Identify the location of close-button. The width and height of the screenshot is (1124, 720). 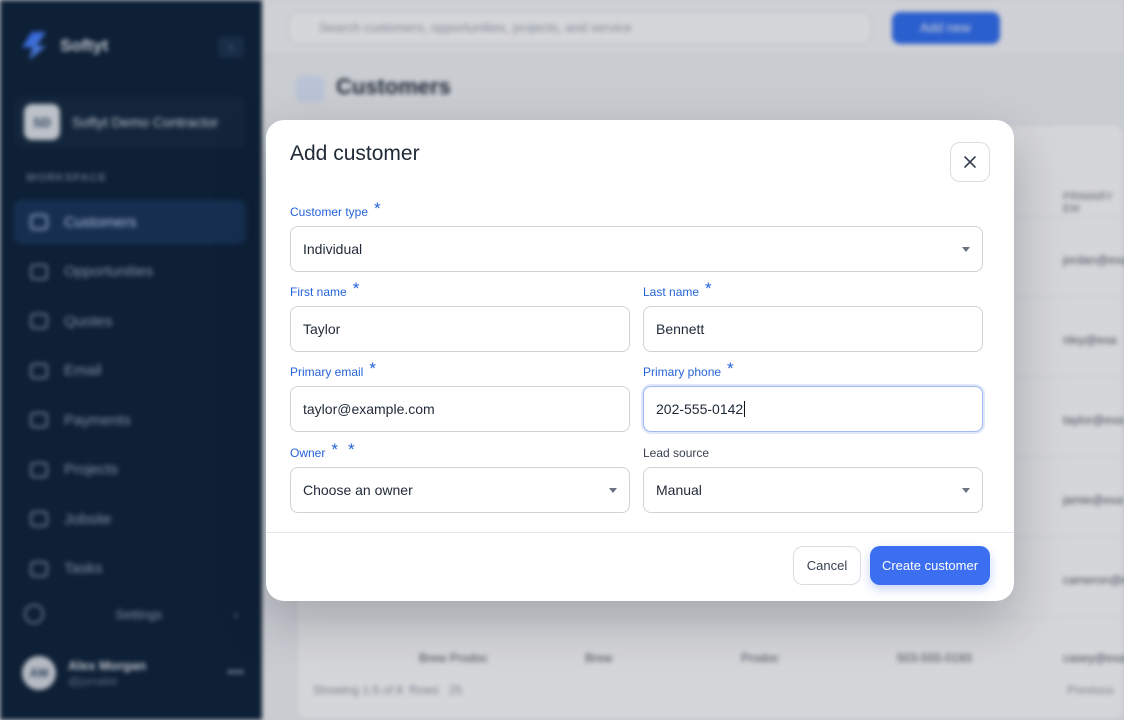
(970, 162).